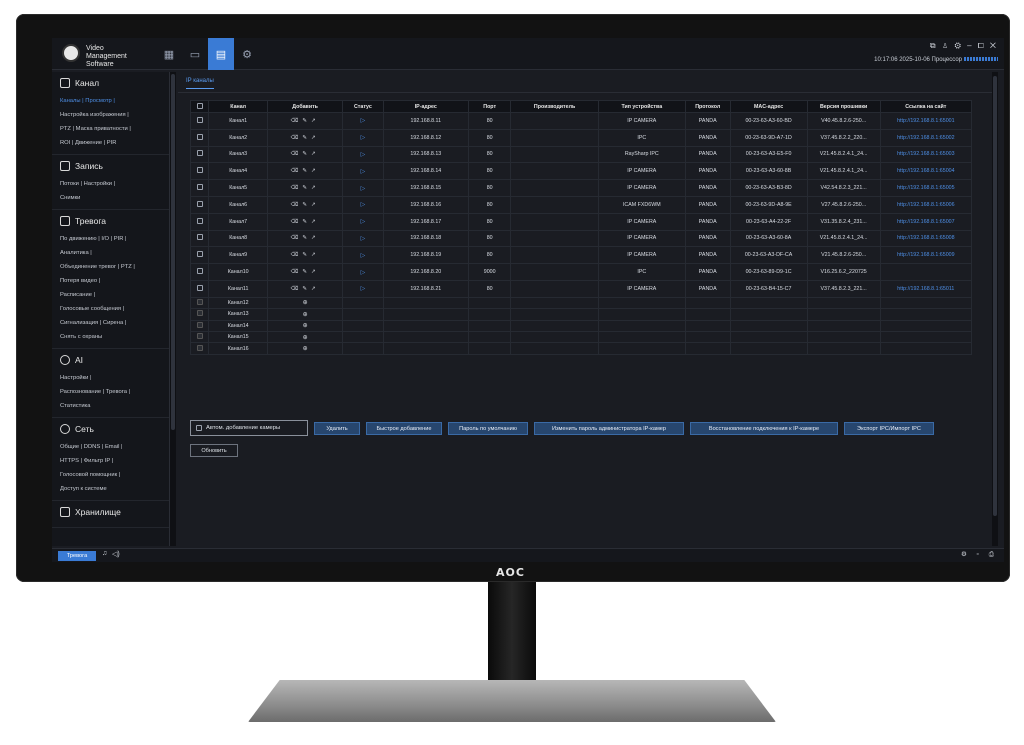  What do you see at coordinates (764, 428) in the screenshot?
I see `restore-connection-button: Восстановление подключения к IP-камере` at bounding box center [764, 428].